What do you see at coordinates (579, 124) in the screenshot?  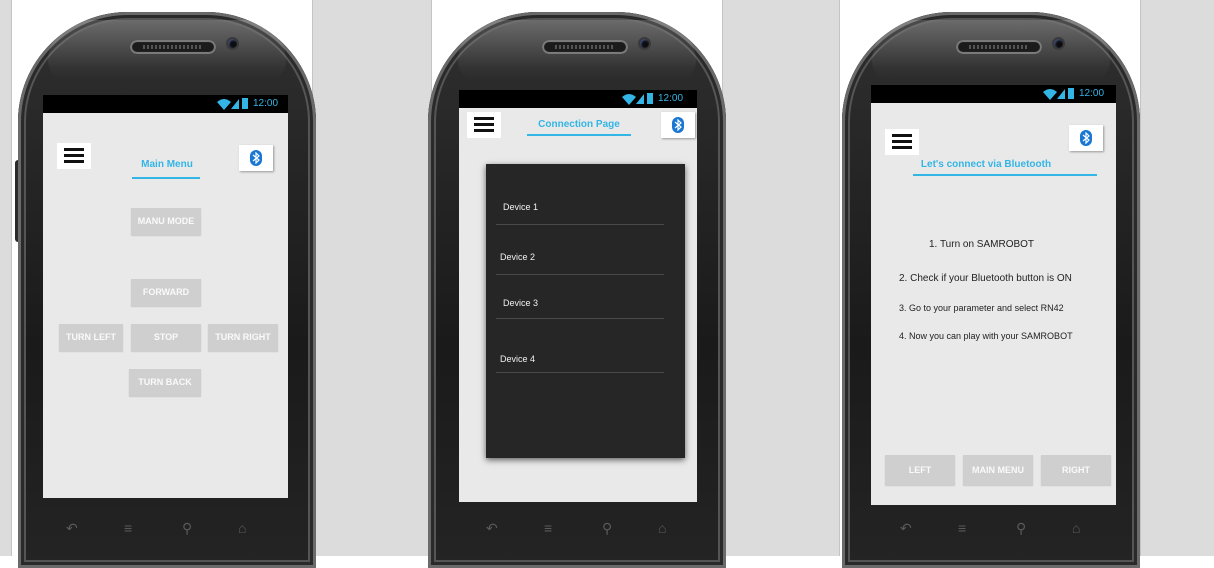 I see `page-title: Connection Page` at bounding box center [579, 124].